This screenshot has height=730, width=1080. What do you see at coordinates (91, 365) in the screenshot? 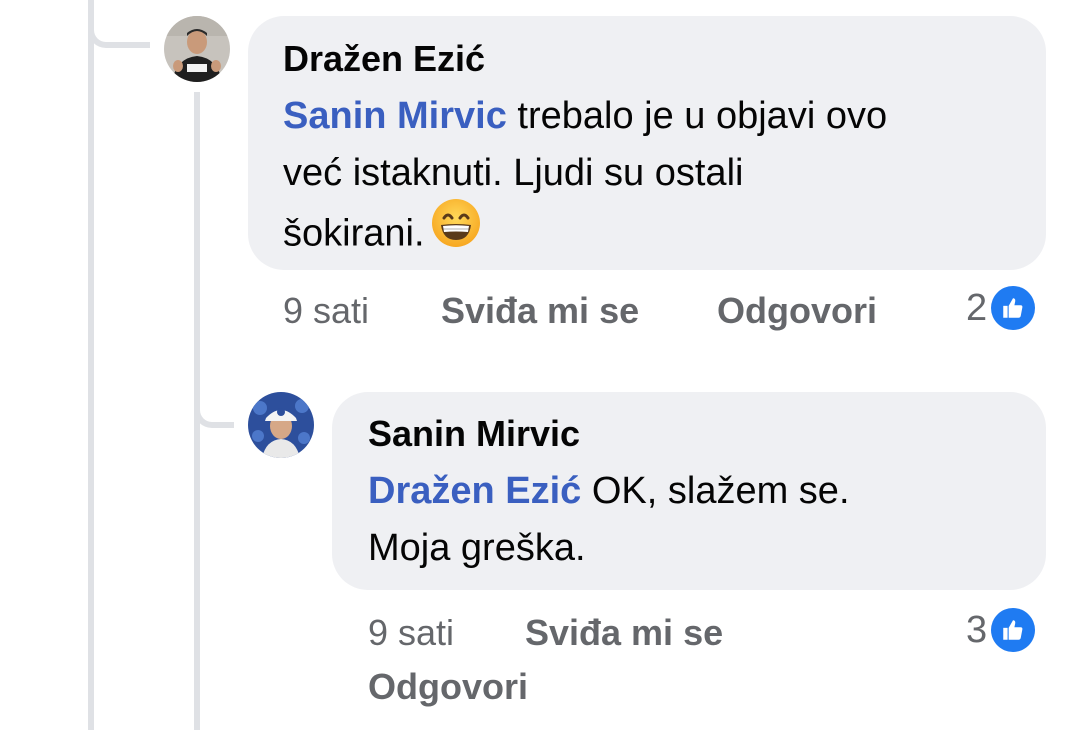
I see `outer-thread-line` at bounding box center [91, 365].